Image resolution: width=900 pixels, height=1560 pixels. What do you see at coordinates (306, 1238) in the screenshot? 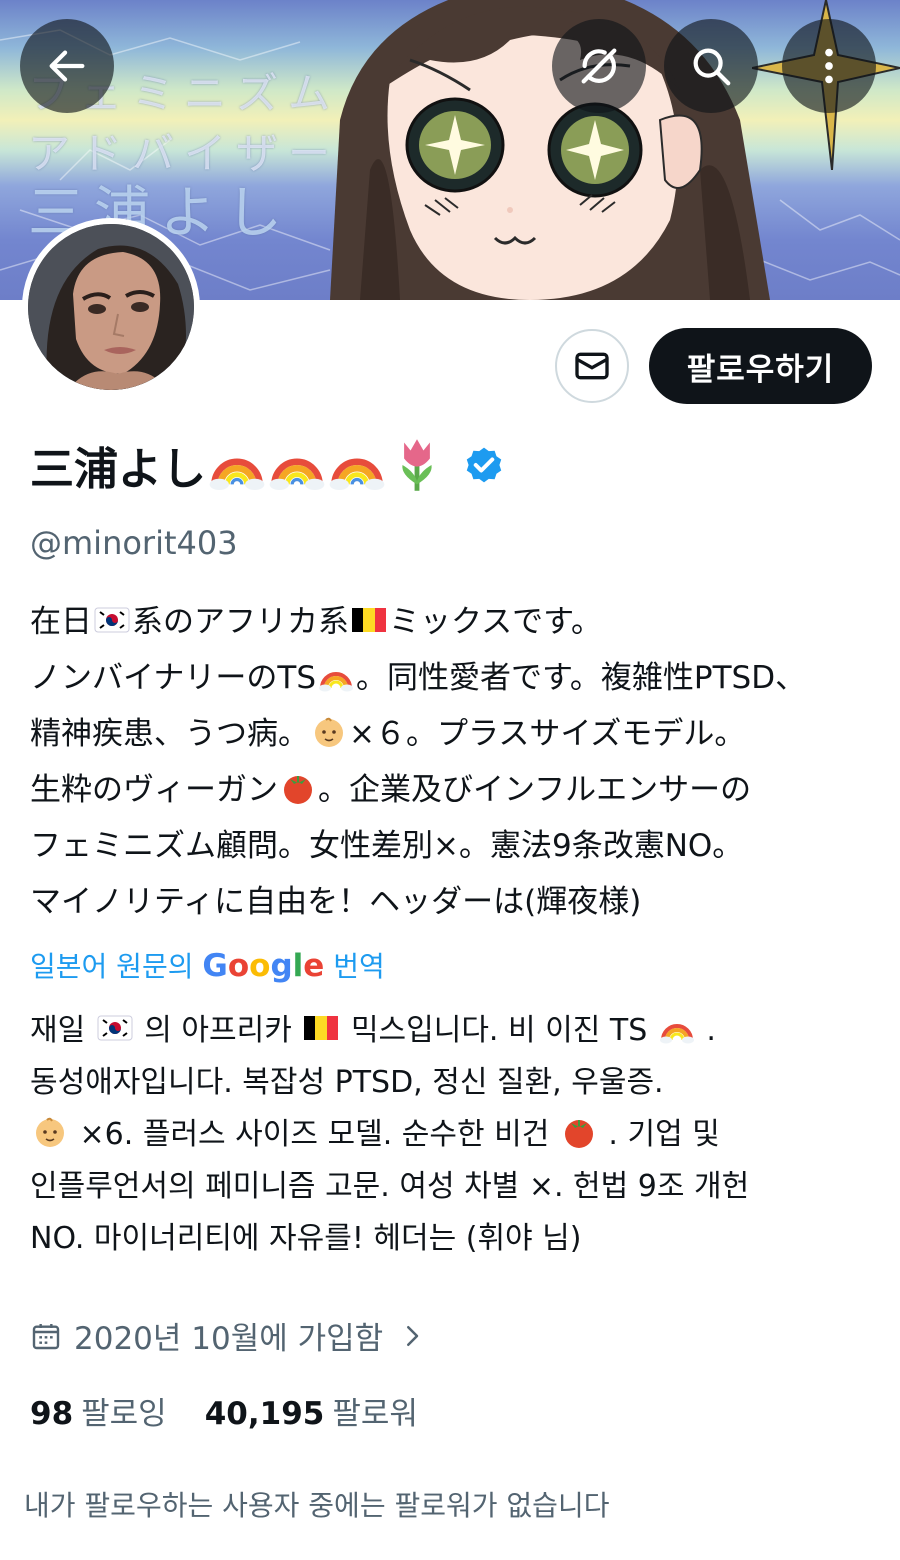
I see `bio-line: NO. 마이너리티에 자유를! 헤더는 (휘야 님)` at bounding box center [306, 1238].